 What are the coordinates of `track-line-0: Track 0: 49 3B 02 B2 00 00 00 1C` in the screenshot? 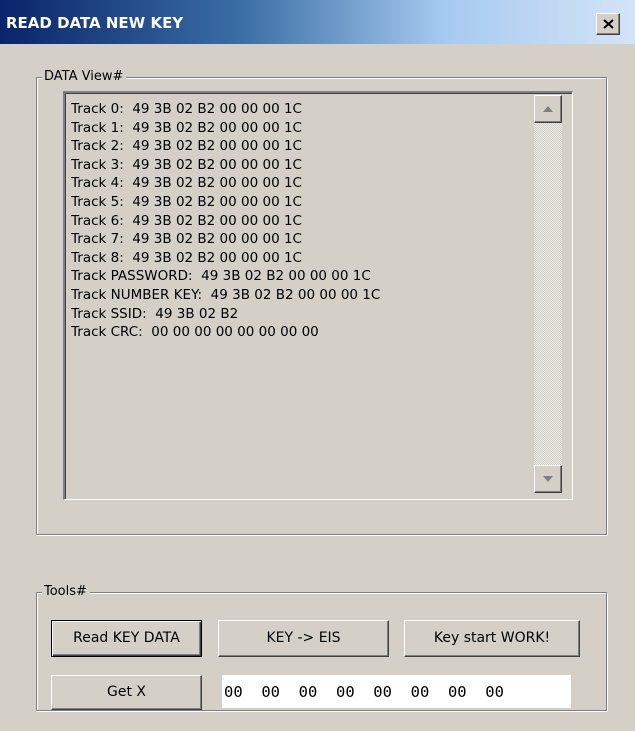 It's located at (225, 109).